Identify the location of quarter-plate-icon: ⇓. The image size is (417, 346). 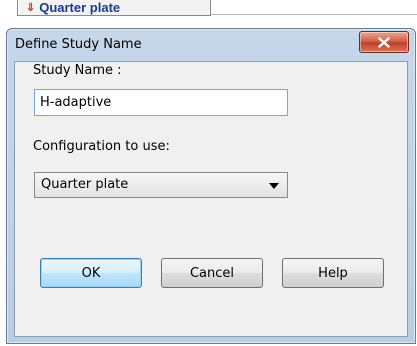
(31, 8).